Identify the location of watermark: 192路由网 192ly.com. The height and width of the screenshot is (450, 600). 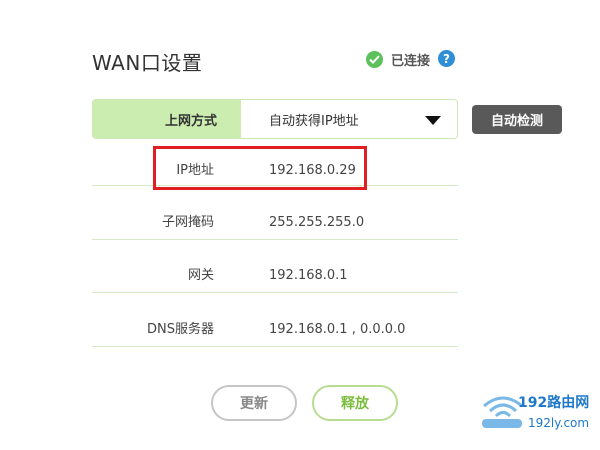
(540, 417).